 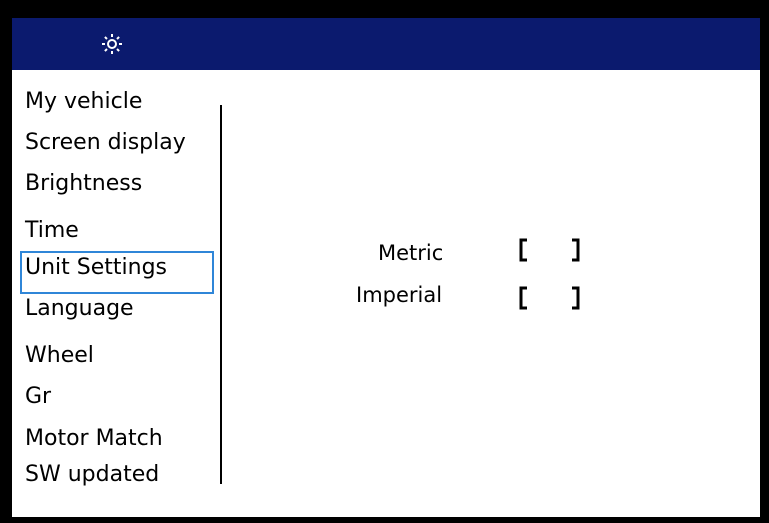 I want to click on menu-divider, so click(x=221, y=294).